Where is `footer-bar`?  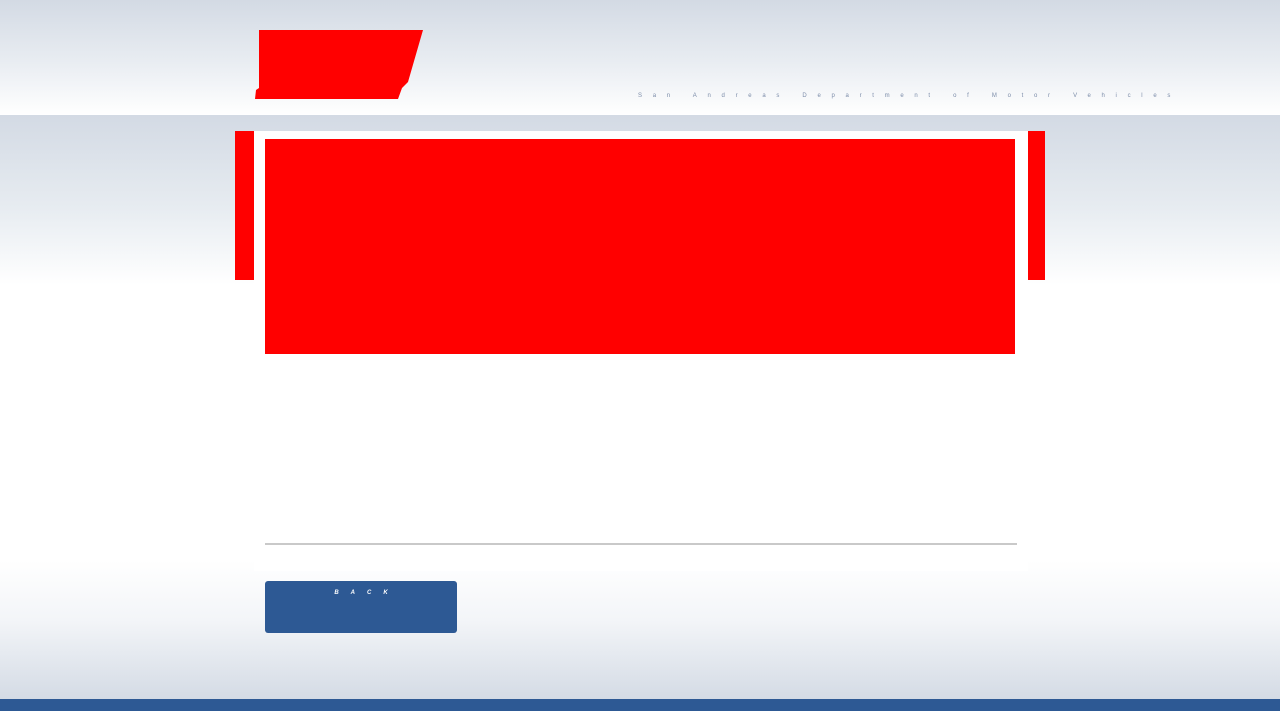
footer-bar is located at coordinates (640, 705).